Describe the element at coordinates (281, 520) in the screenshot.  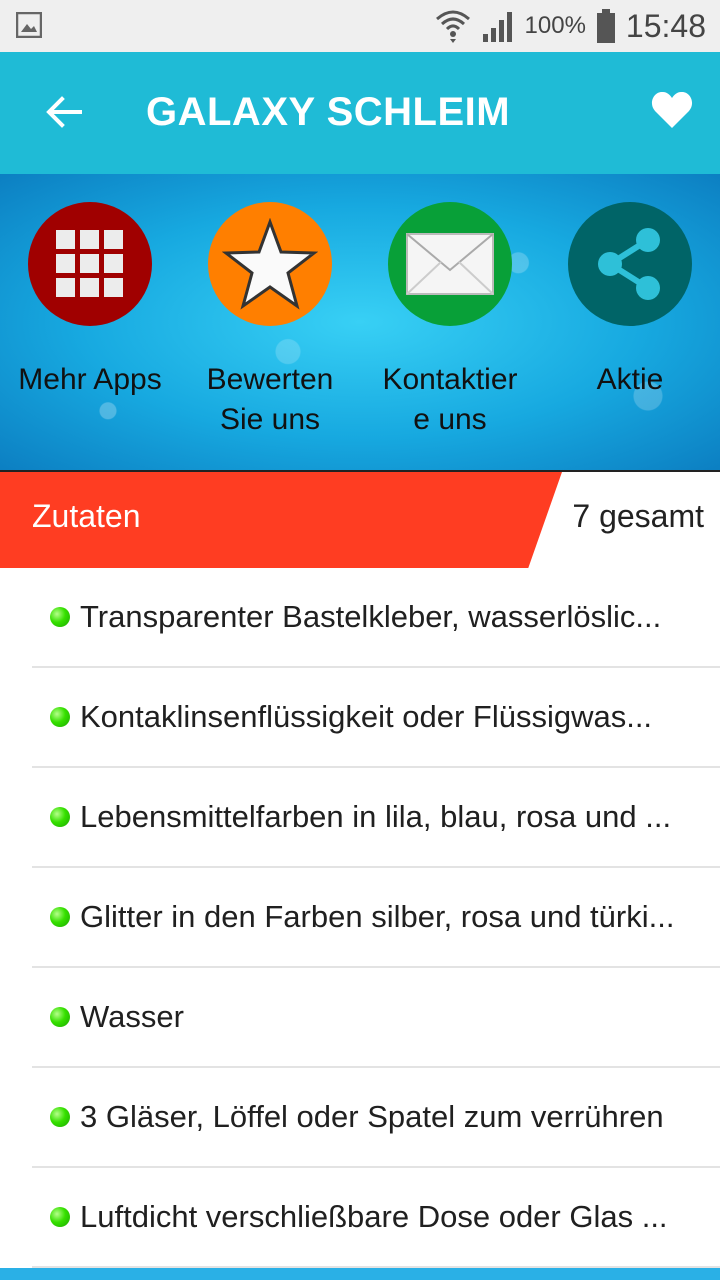
I see `section-title-tab: Zutaten` at that location.